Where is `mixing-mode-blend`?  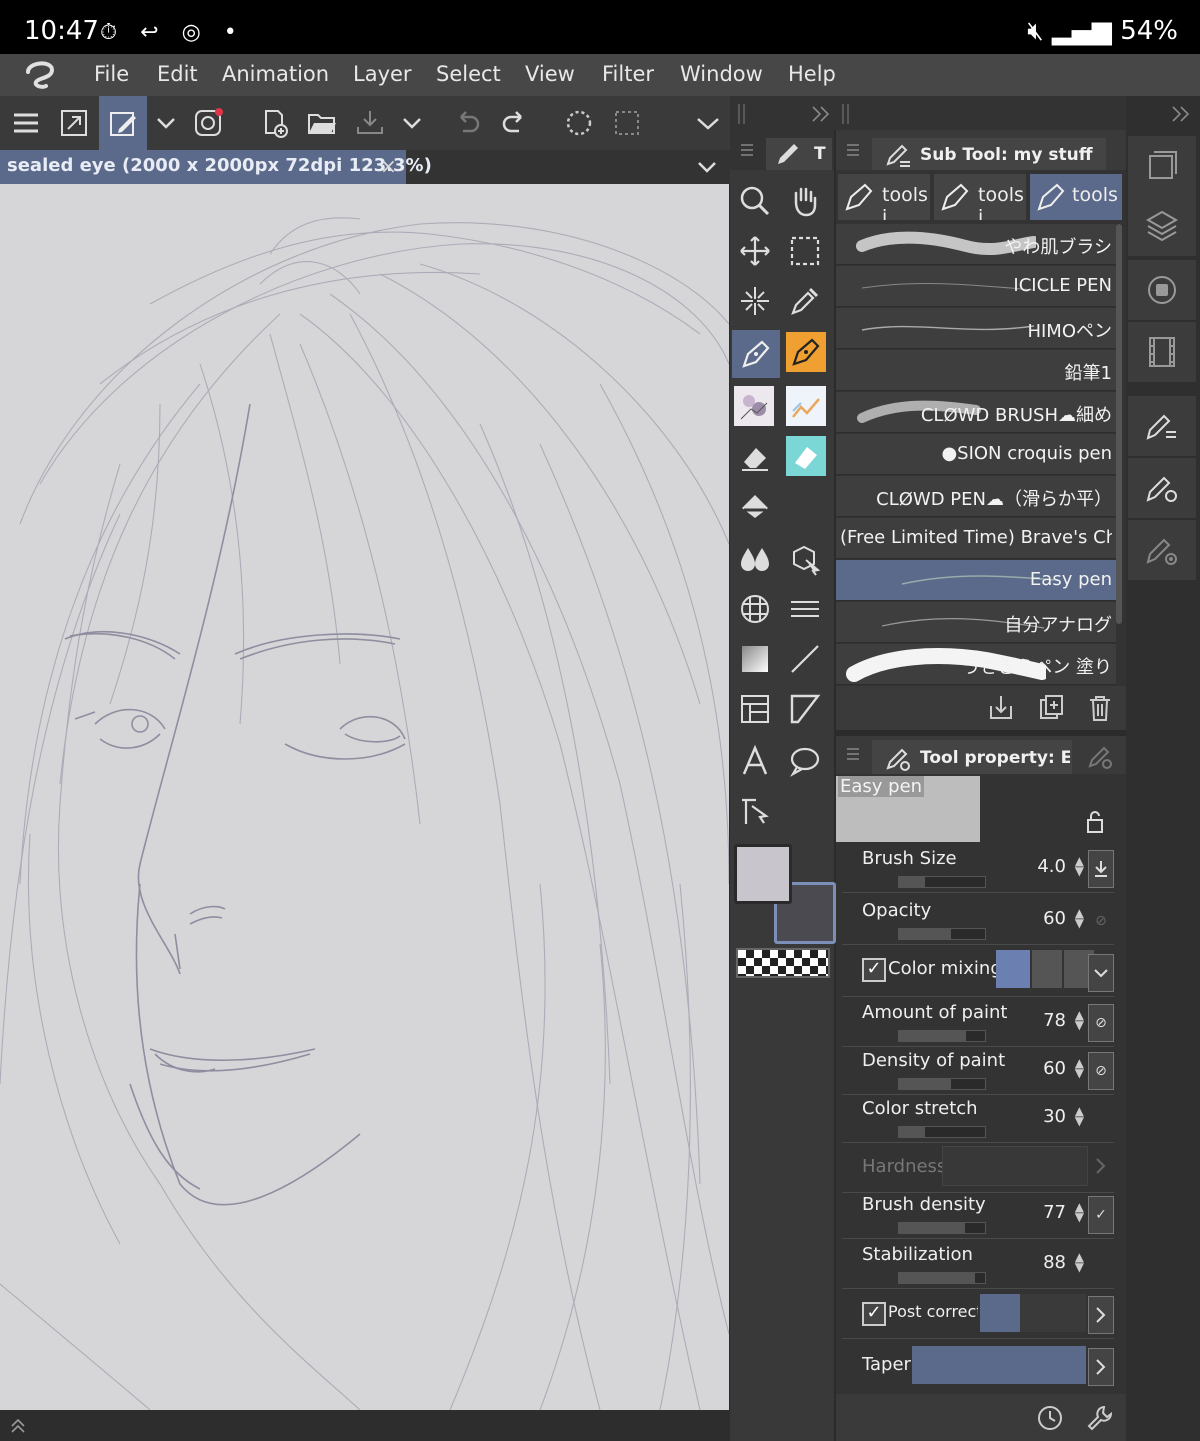
mixing-mode-blend is located at coordinates (1013, 969).